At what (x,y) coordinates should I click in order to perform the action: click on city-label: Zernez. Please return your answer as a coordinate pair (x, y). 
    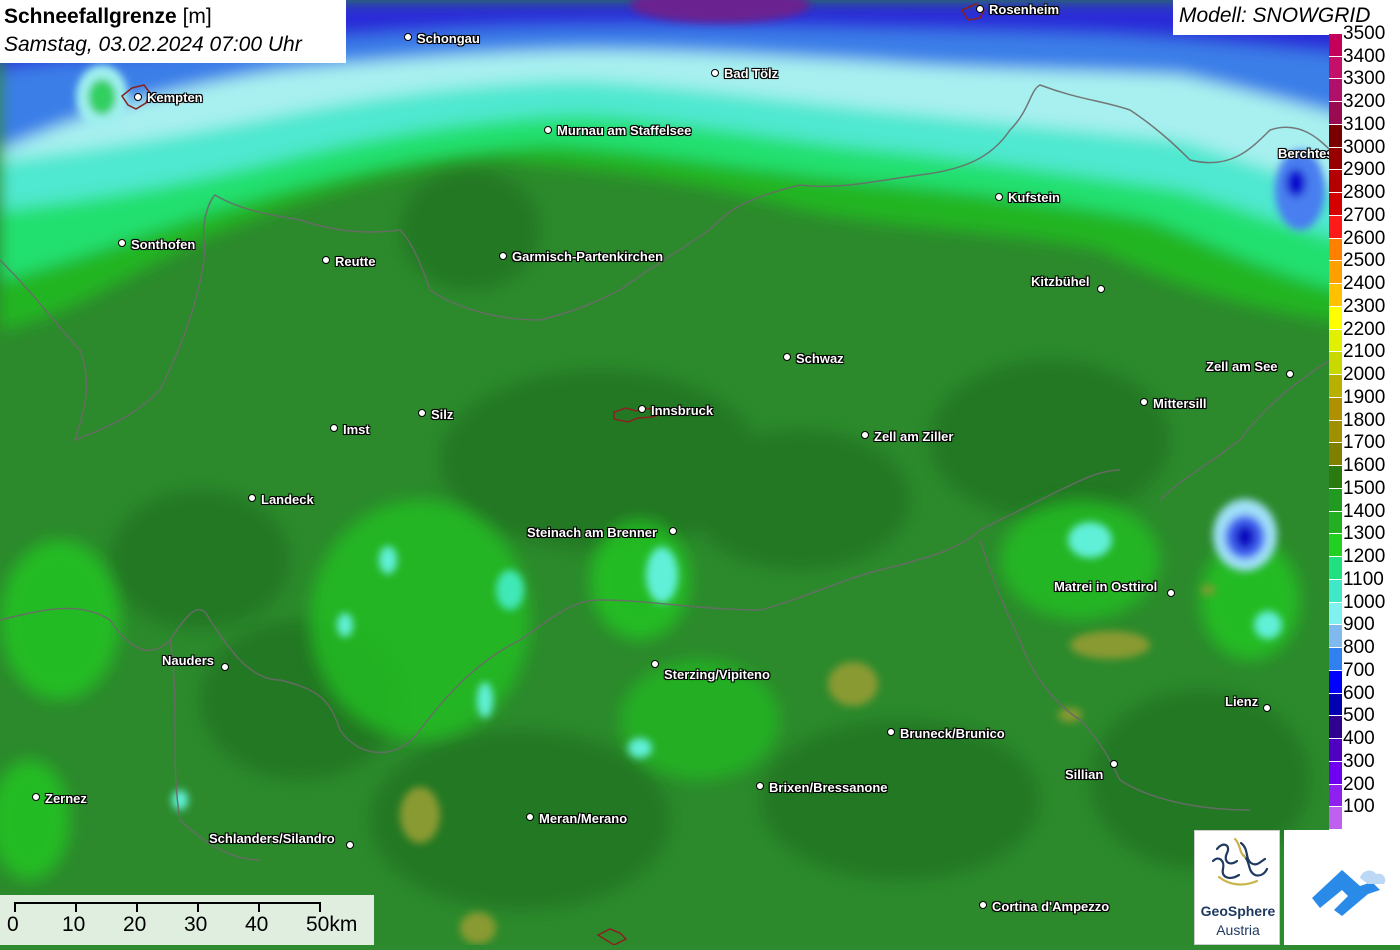
    Looking at the image, I should click on (66, 798).